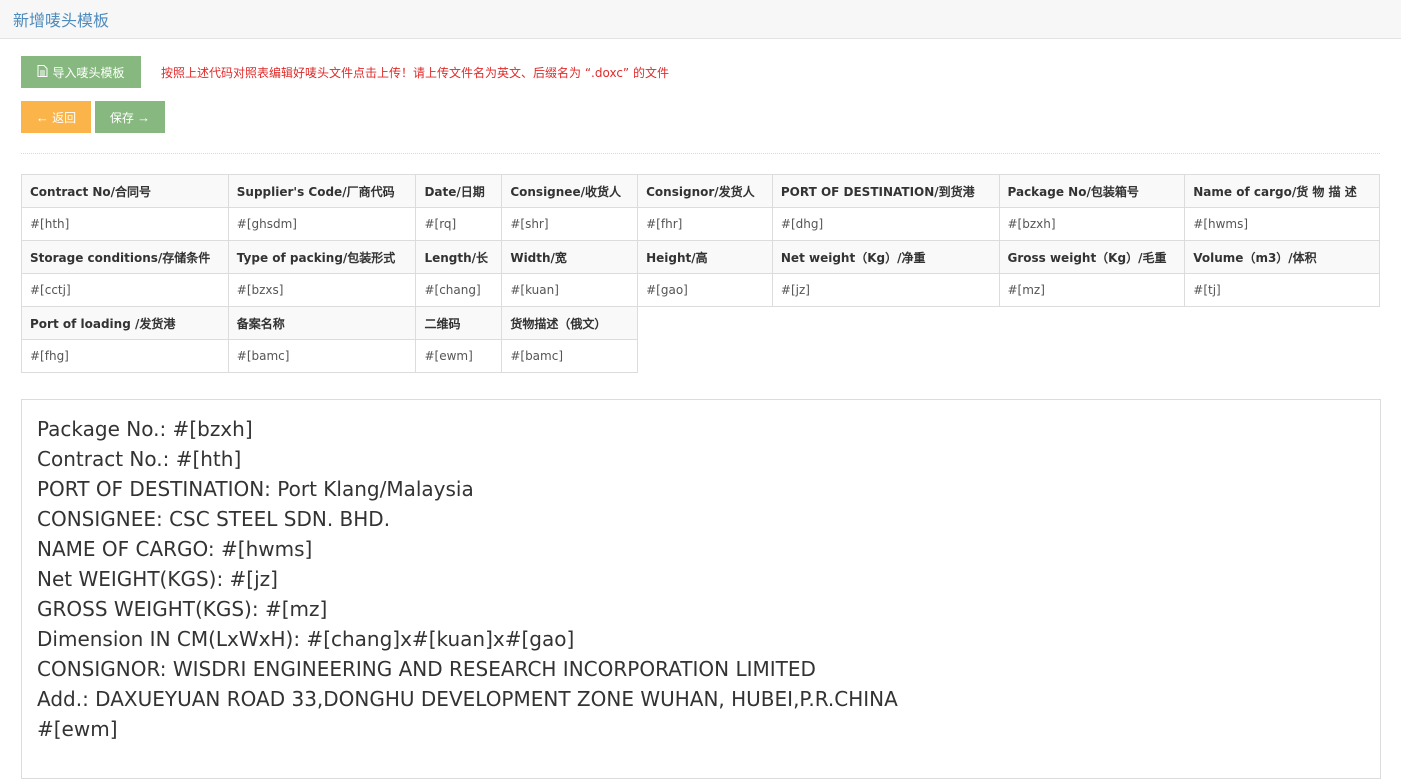 The width and height of the screenshot is (1401, 779). What do you see at coordinates (322, 290) in the screenshot?
I see `field-code: #[bzxs]` at bounding box center [322, 290].